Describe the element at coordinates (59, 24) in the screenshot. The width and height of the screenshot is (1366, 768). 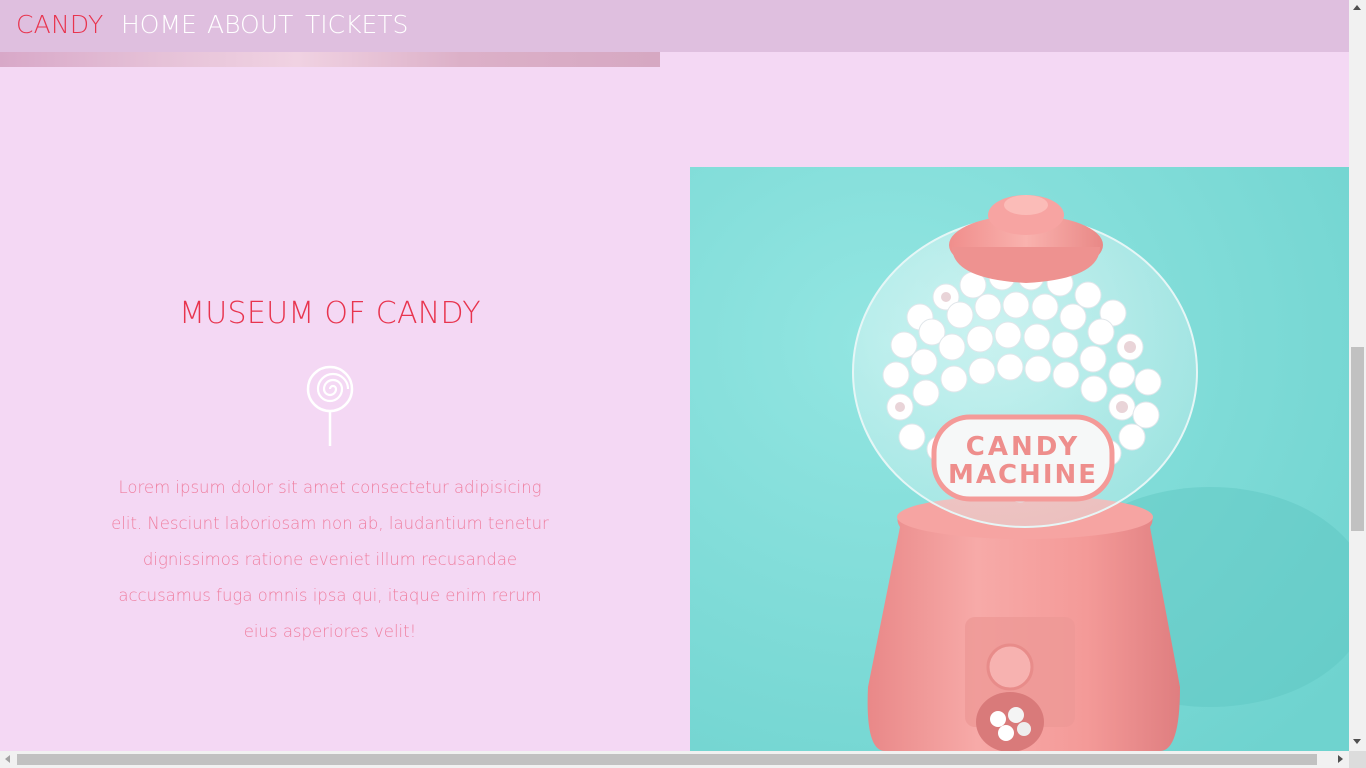
I see `brand-logo: CANDY` at that location.